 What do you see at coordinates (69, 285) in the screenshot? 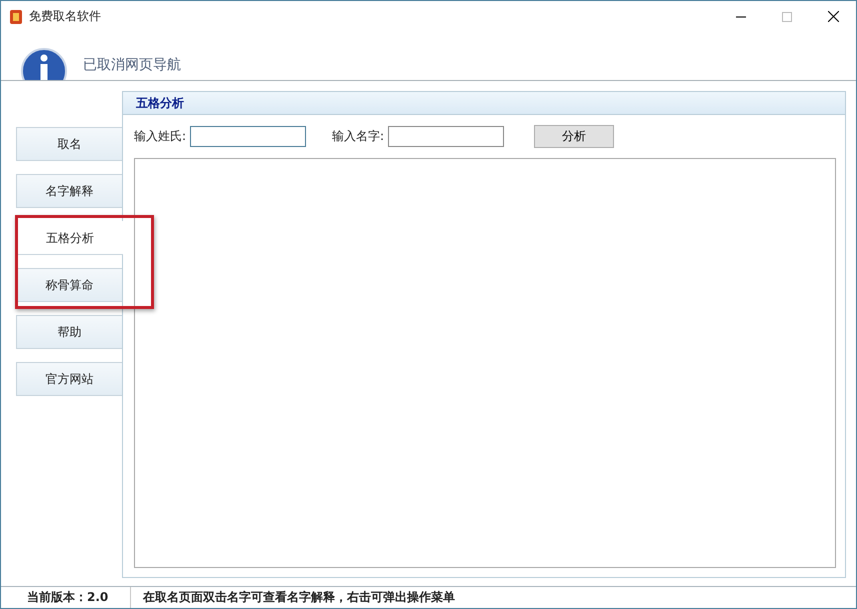
I see `nav-button: 称骨算命` at bounding box center [69, 285].